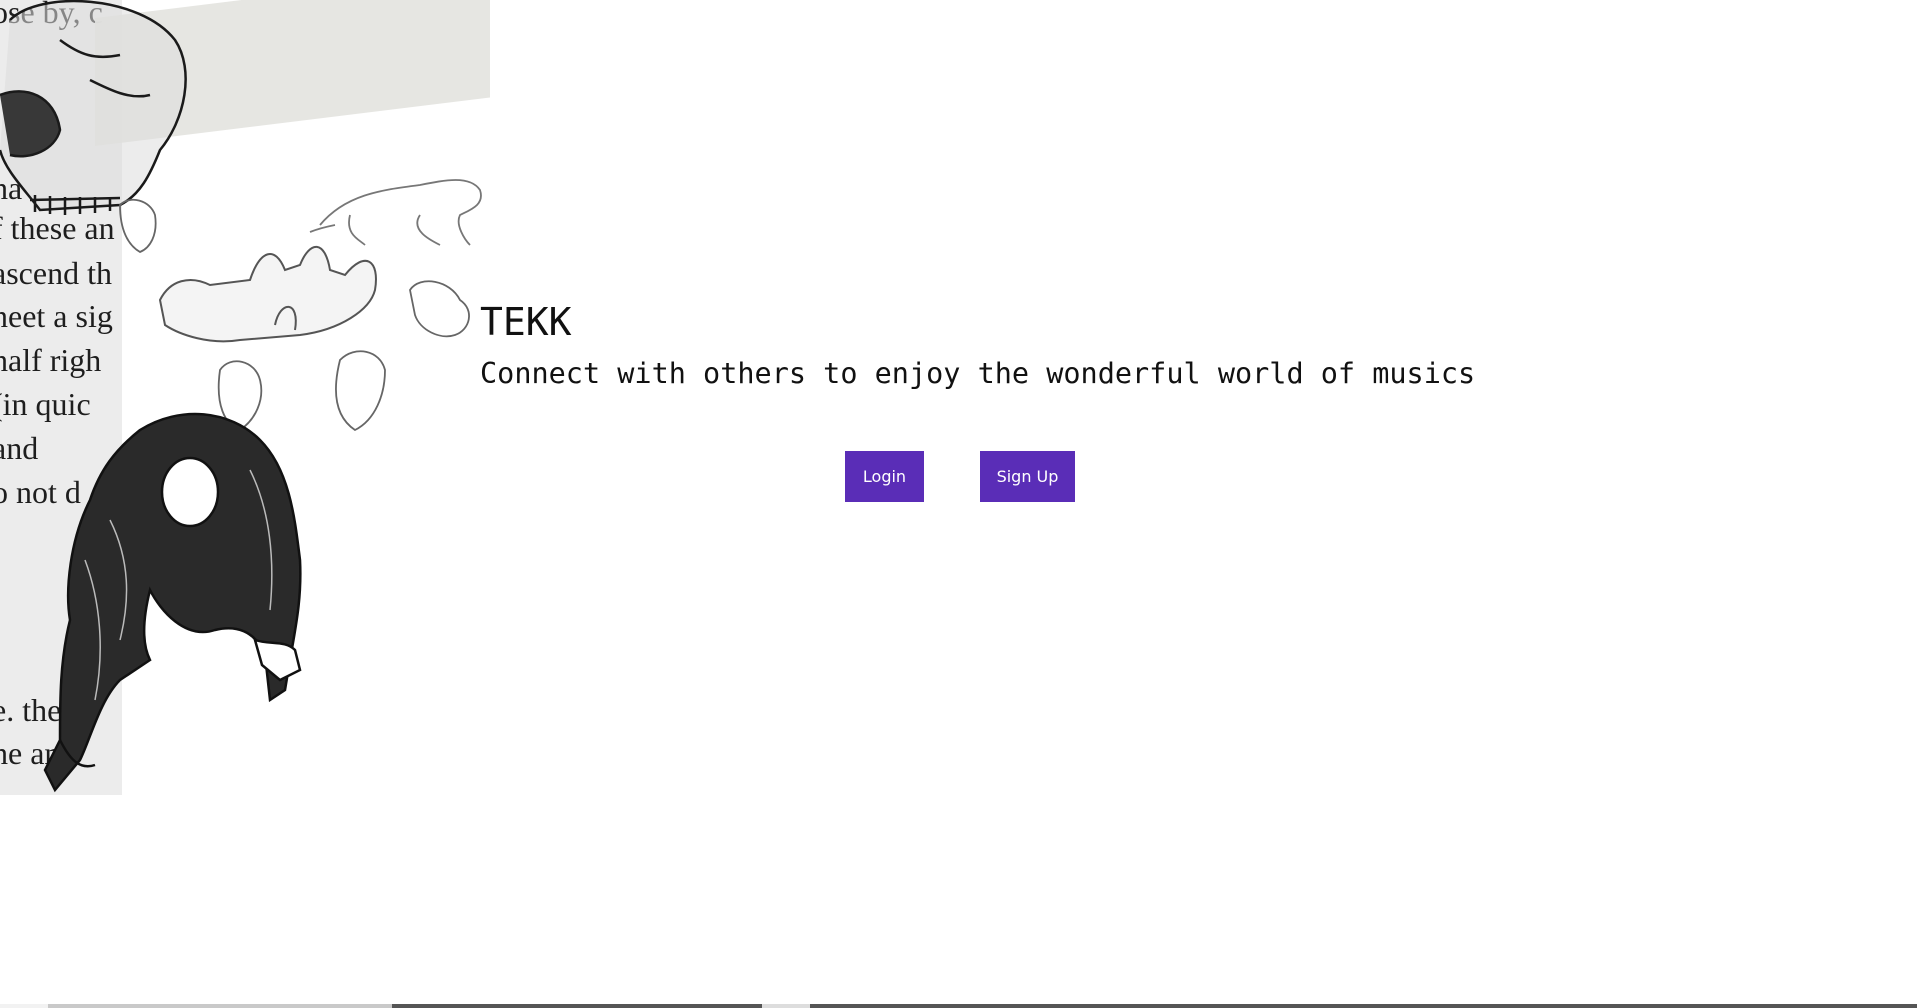 The image size is (1917, 1008). Describe the element at coordinates (1027, 476) in the screenshot. I see `signup-button: Sign Up` at that location.